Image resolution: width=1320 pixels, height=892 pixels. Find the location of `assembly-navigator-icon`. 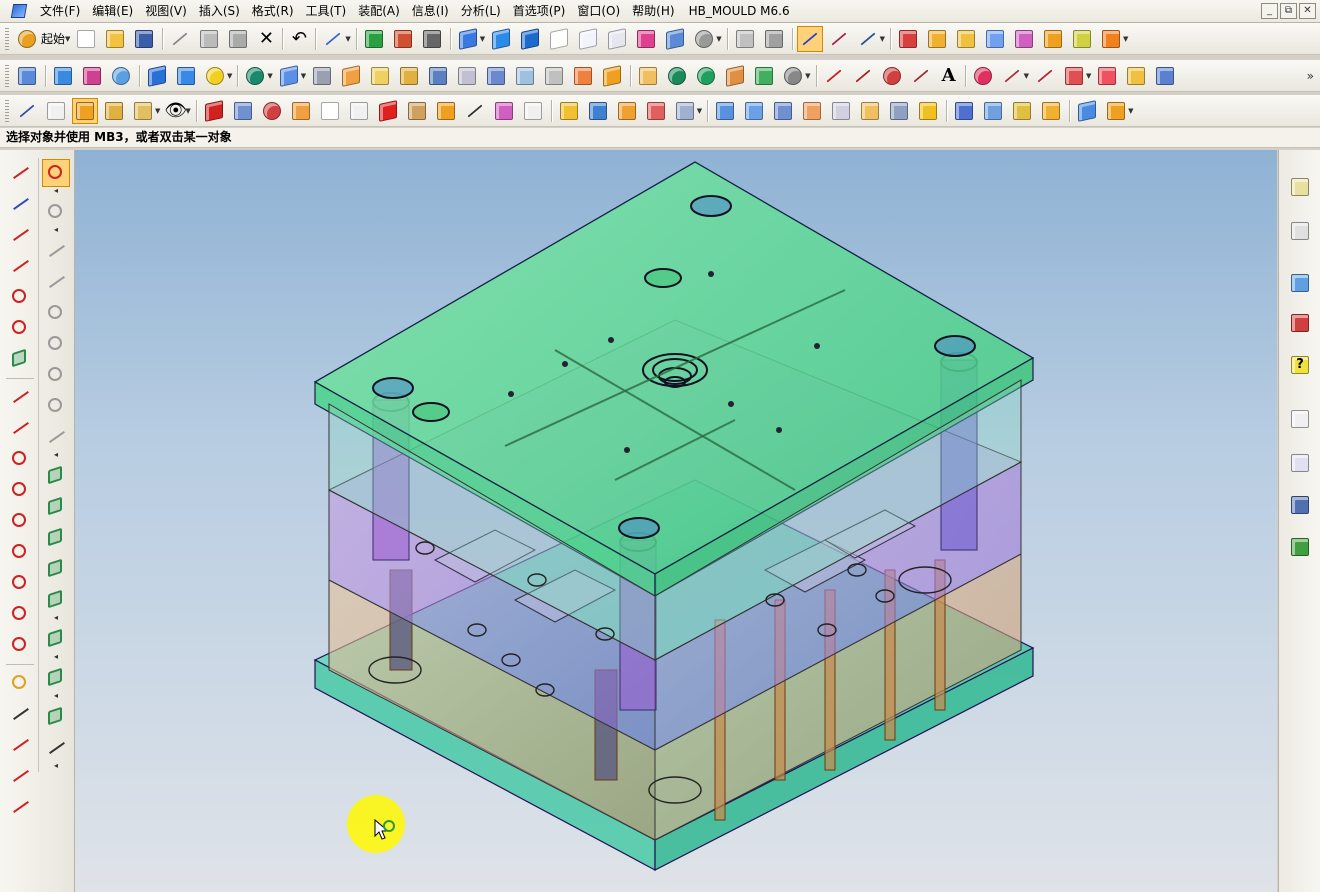

assembly-navigator-icon is located at coordinates (1300, 187).